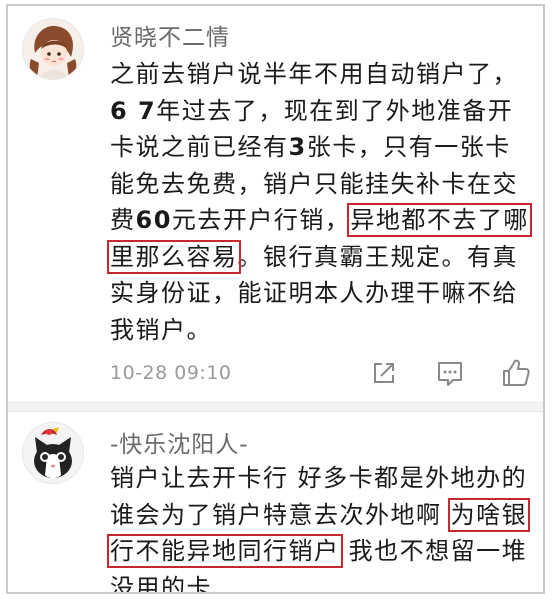 This screenshot has width=553, height=601. I want to click on text-line: 我销户。, so click(324, 330).